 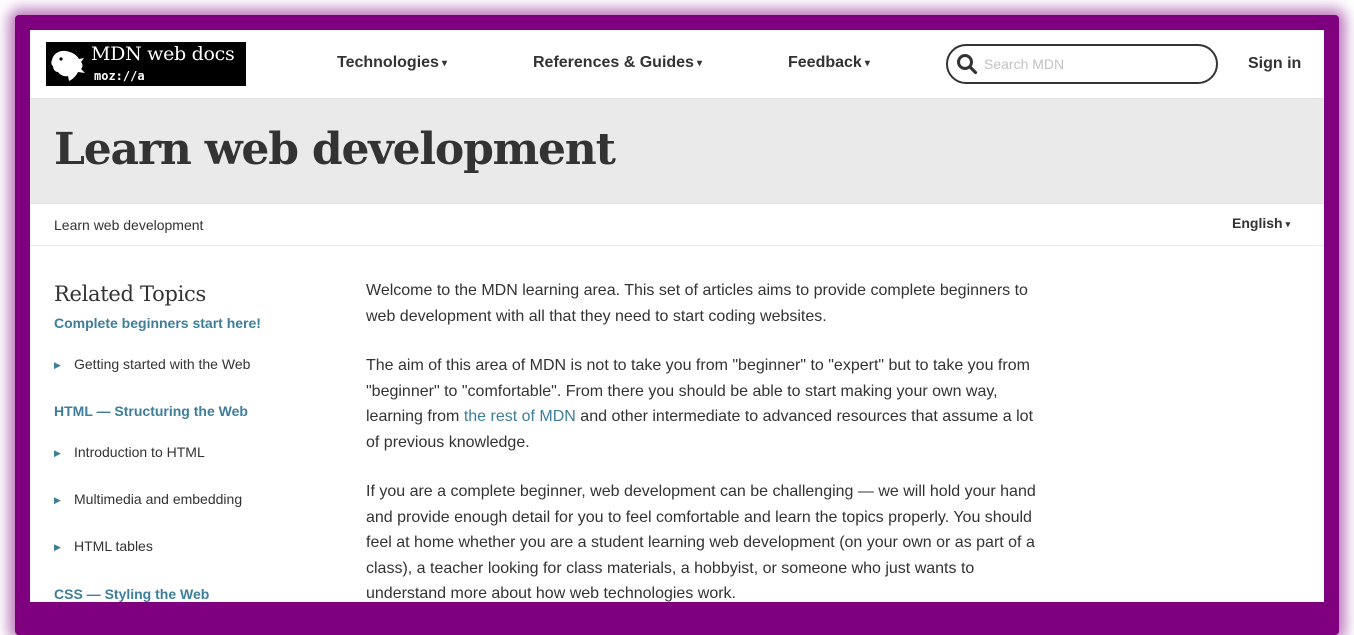 I want to click on sidebar-item-label: Multimedia and embedding, so click(x=158, y=499).